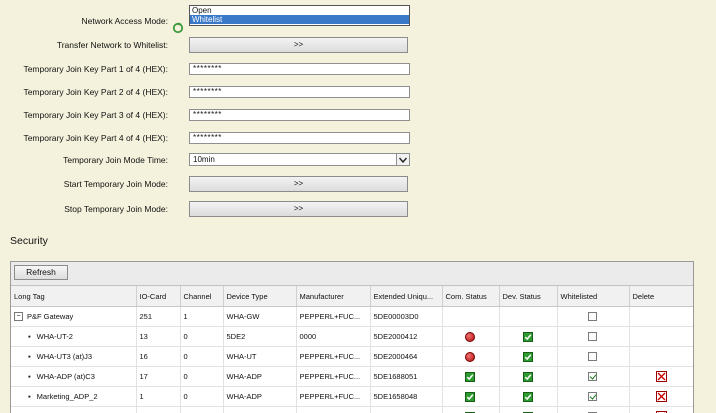  What do you see at coordinates (116, 209) in the screenshot?
I see `stop-join-label: Stop Temporary Join Mode:` at bounding box center [116, 209].